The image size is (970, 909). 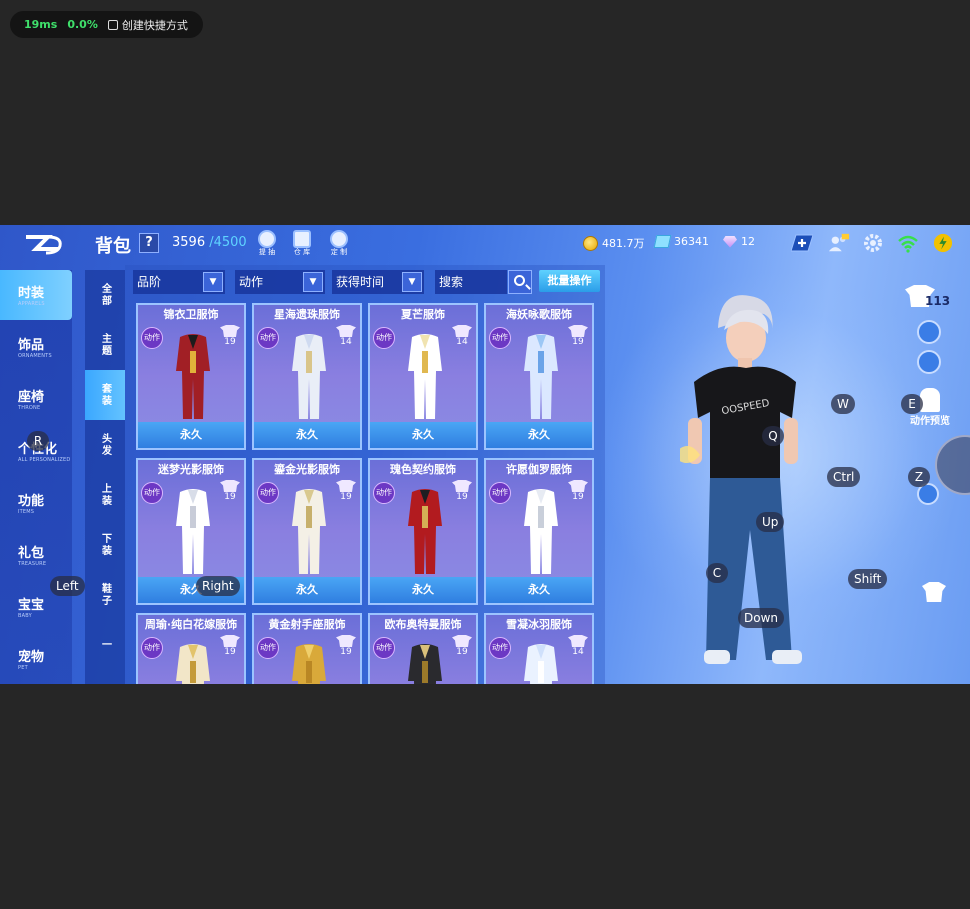 I want to click on create-shortcut-button: 创建快捷方式, so click(x=147, y=25).